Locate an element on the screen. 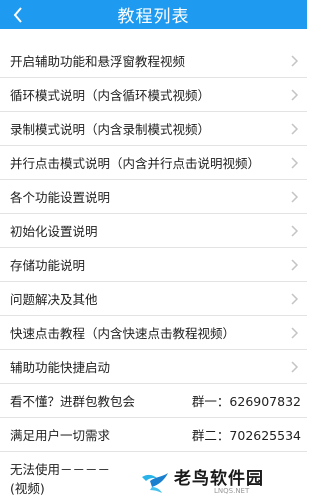 Image resolution: width=320 pixels, height=500 pixels. bird-logo-icon is located at coordinates (155, 482).